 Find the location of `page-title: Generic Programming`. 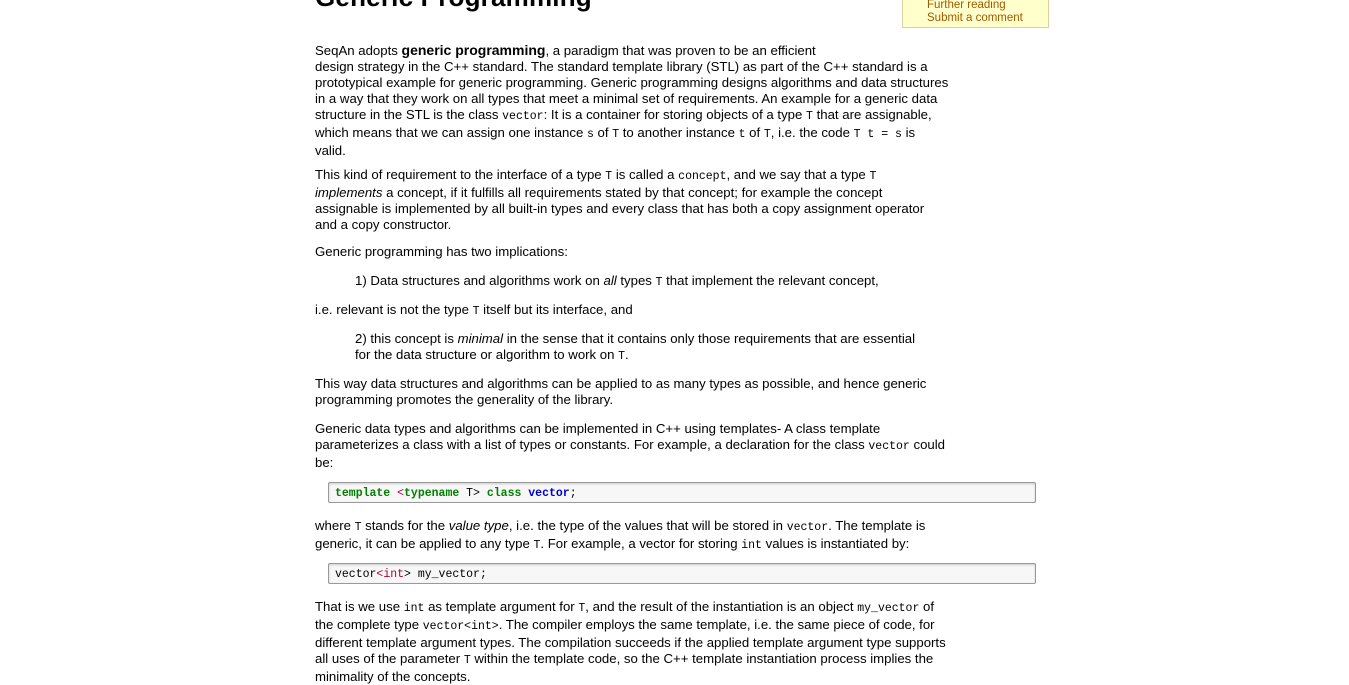

page-title: Generic Programming is located at coordinates (453, 6).